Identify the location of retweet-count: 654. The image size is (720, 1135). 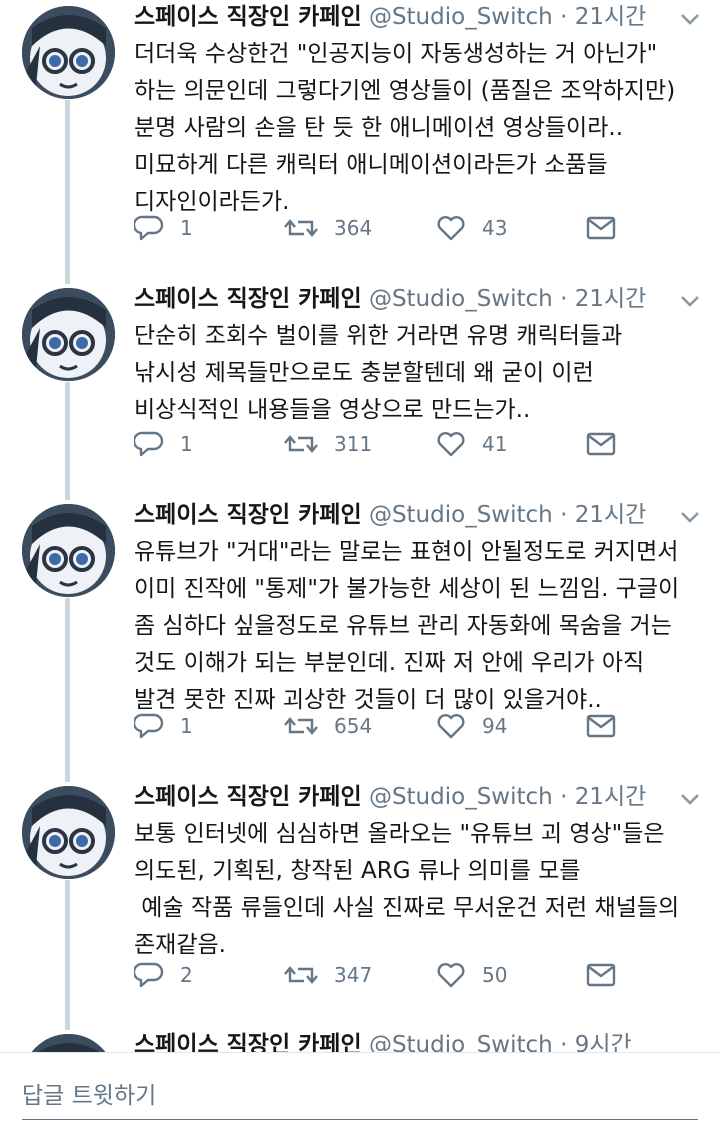
(353, 726).